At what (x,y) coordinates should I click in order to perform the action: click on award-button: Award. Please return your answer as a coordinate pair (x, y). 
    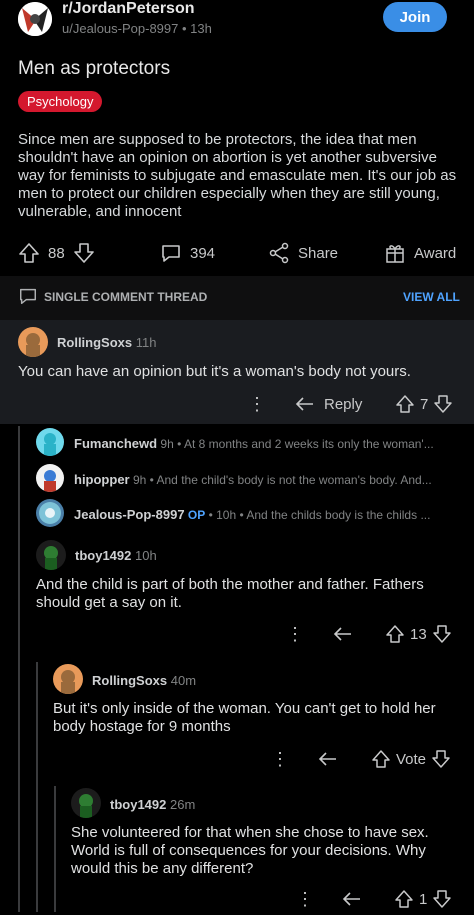
    Looking at the image, I should click on (420, 253).